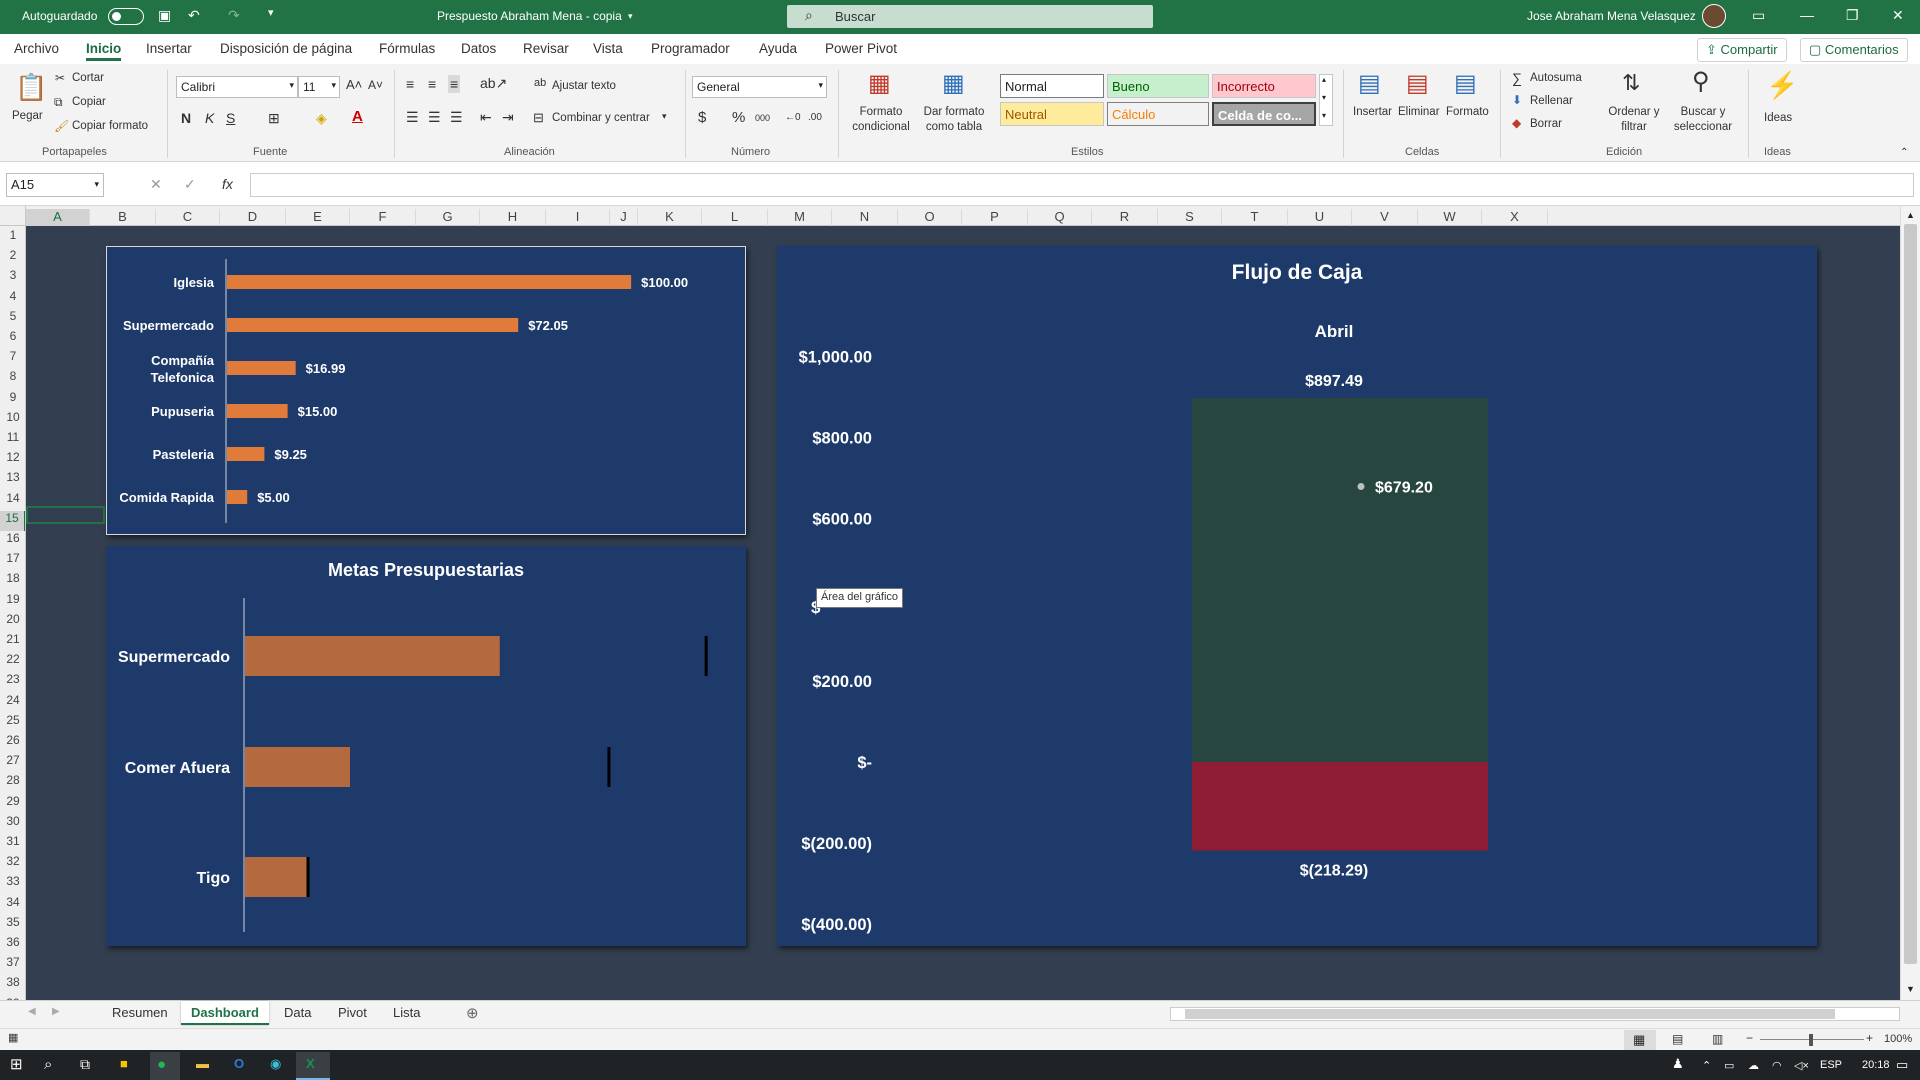 The image size is (1920, 1080). I want to click on row-header-21: 21, so click(12, 642).